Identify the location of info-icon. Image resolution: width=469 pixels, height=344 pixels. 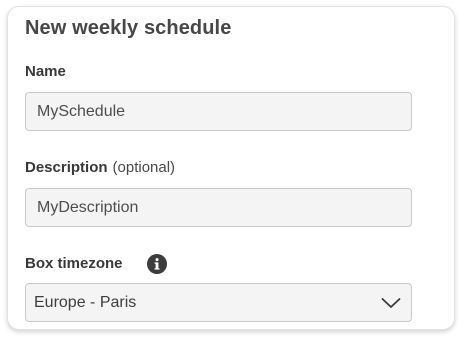
(157, 264).